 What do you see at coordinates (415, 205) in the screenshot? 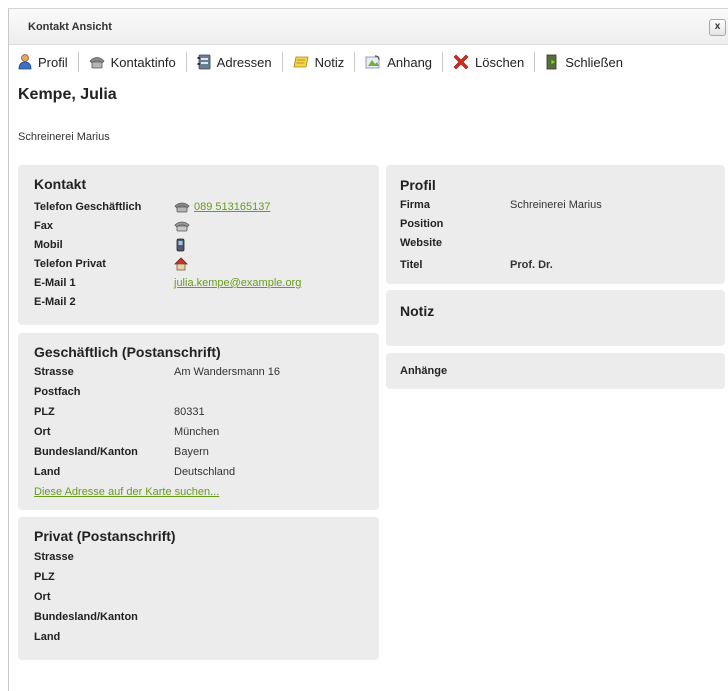
I see `firma-label: Firma` at bounding box center [415, 205].